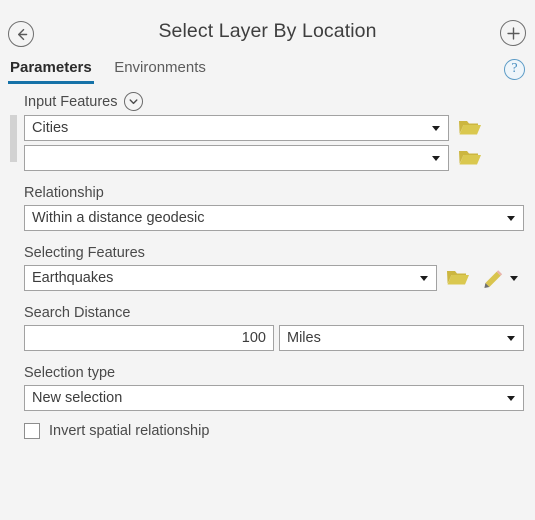 The height and width of the screenshot is (520, 535). I want to click on invert-spatial-relationship-row: Invert spatial relationship, so click(279, 431).